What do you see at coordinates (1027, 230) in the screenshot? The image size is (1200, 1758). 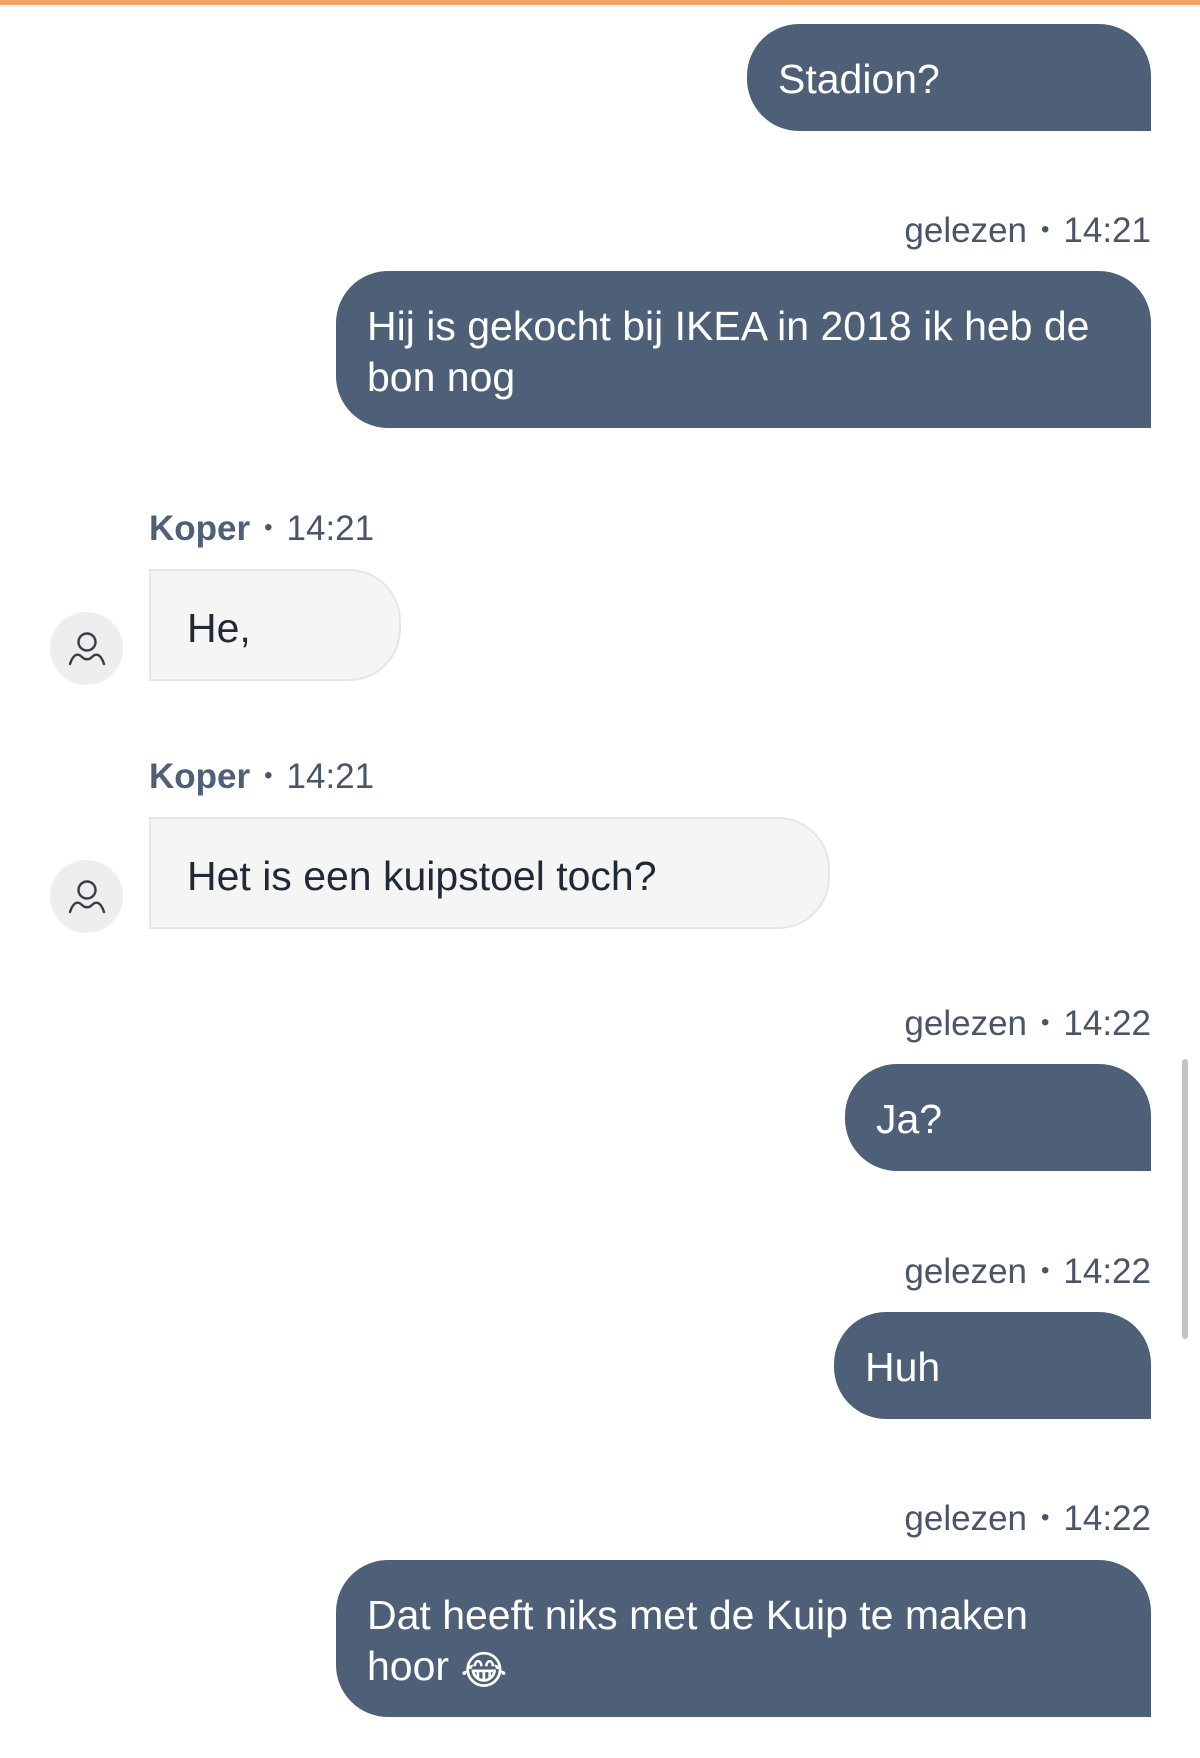 I see `message-meta: gelezen • 14:21` at bounding box center [1027, 230].